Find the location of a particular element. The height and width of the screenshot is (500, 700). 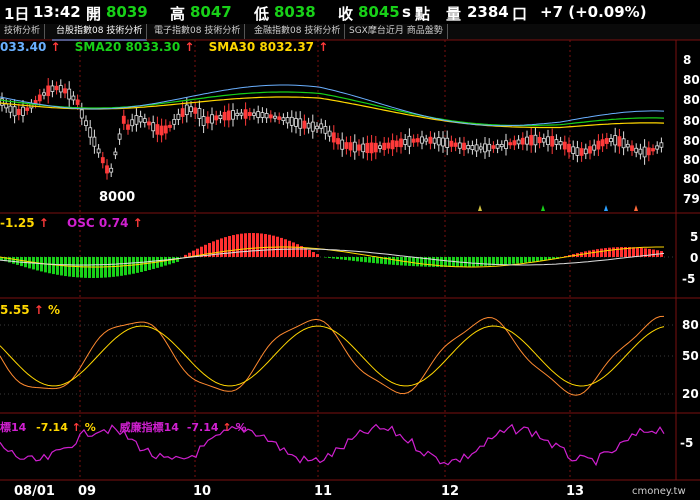

x-tick-0801: 08/01 is located at coordinates (34, 491).